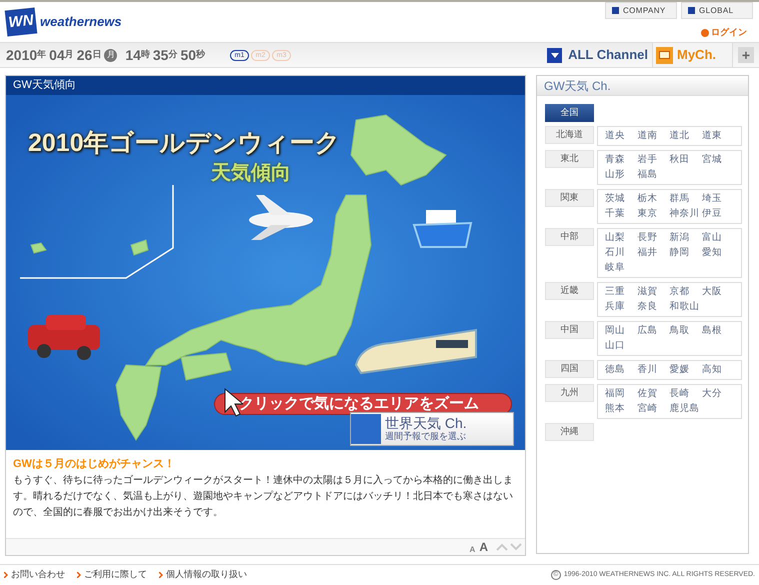 Image resolution: width=759 pixels, height=585 pixels. Describe the element at coordinates (569, 393) in the screenshot. I see `region-button: 九州` at that location.